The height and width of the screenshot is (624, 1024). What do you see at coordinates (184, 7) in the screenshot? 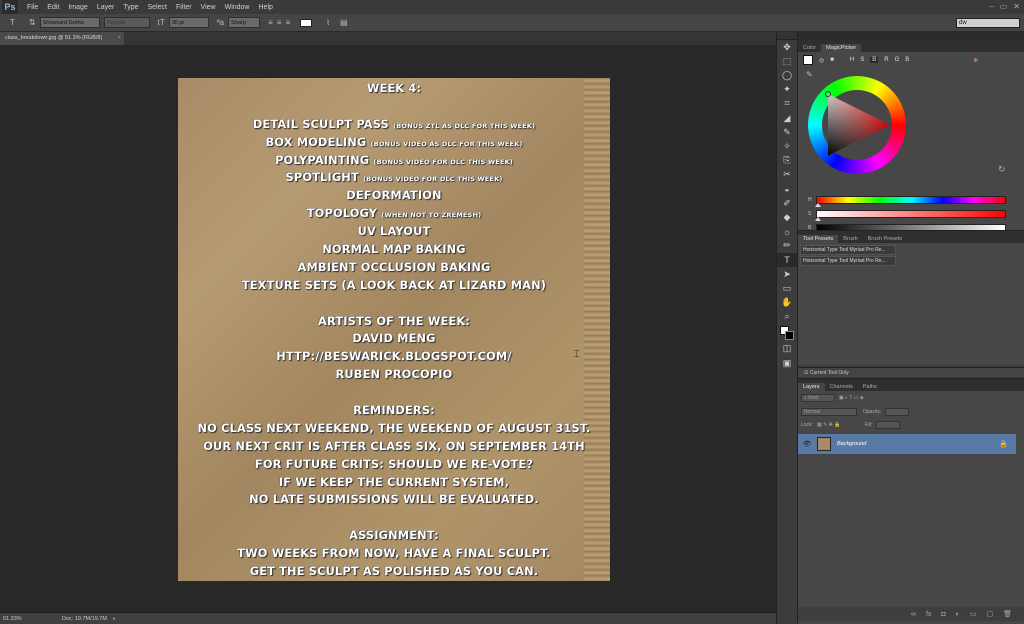
I see `menu-filter: Filter` at bounding box center [184, 7].